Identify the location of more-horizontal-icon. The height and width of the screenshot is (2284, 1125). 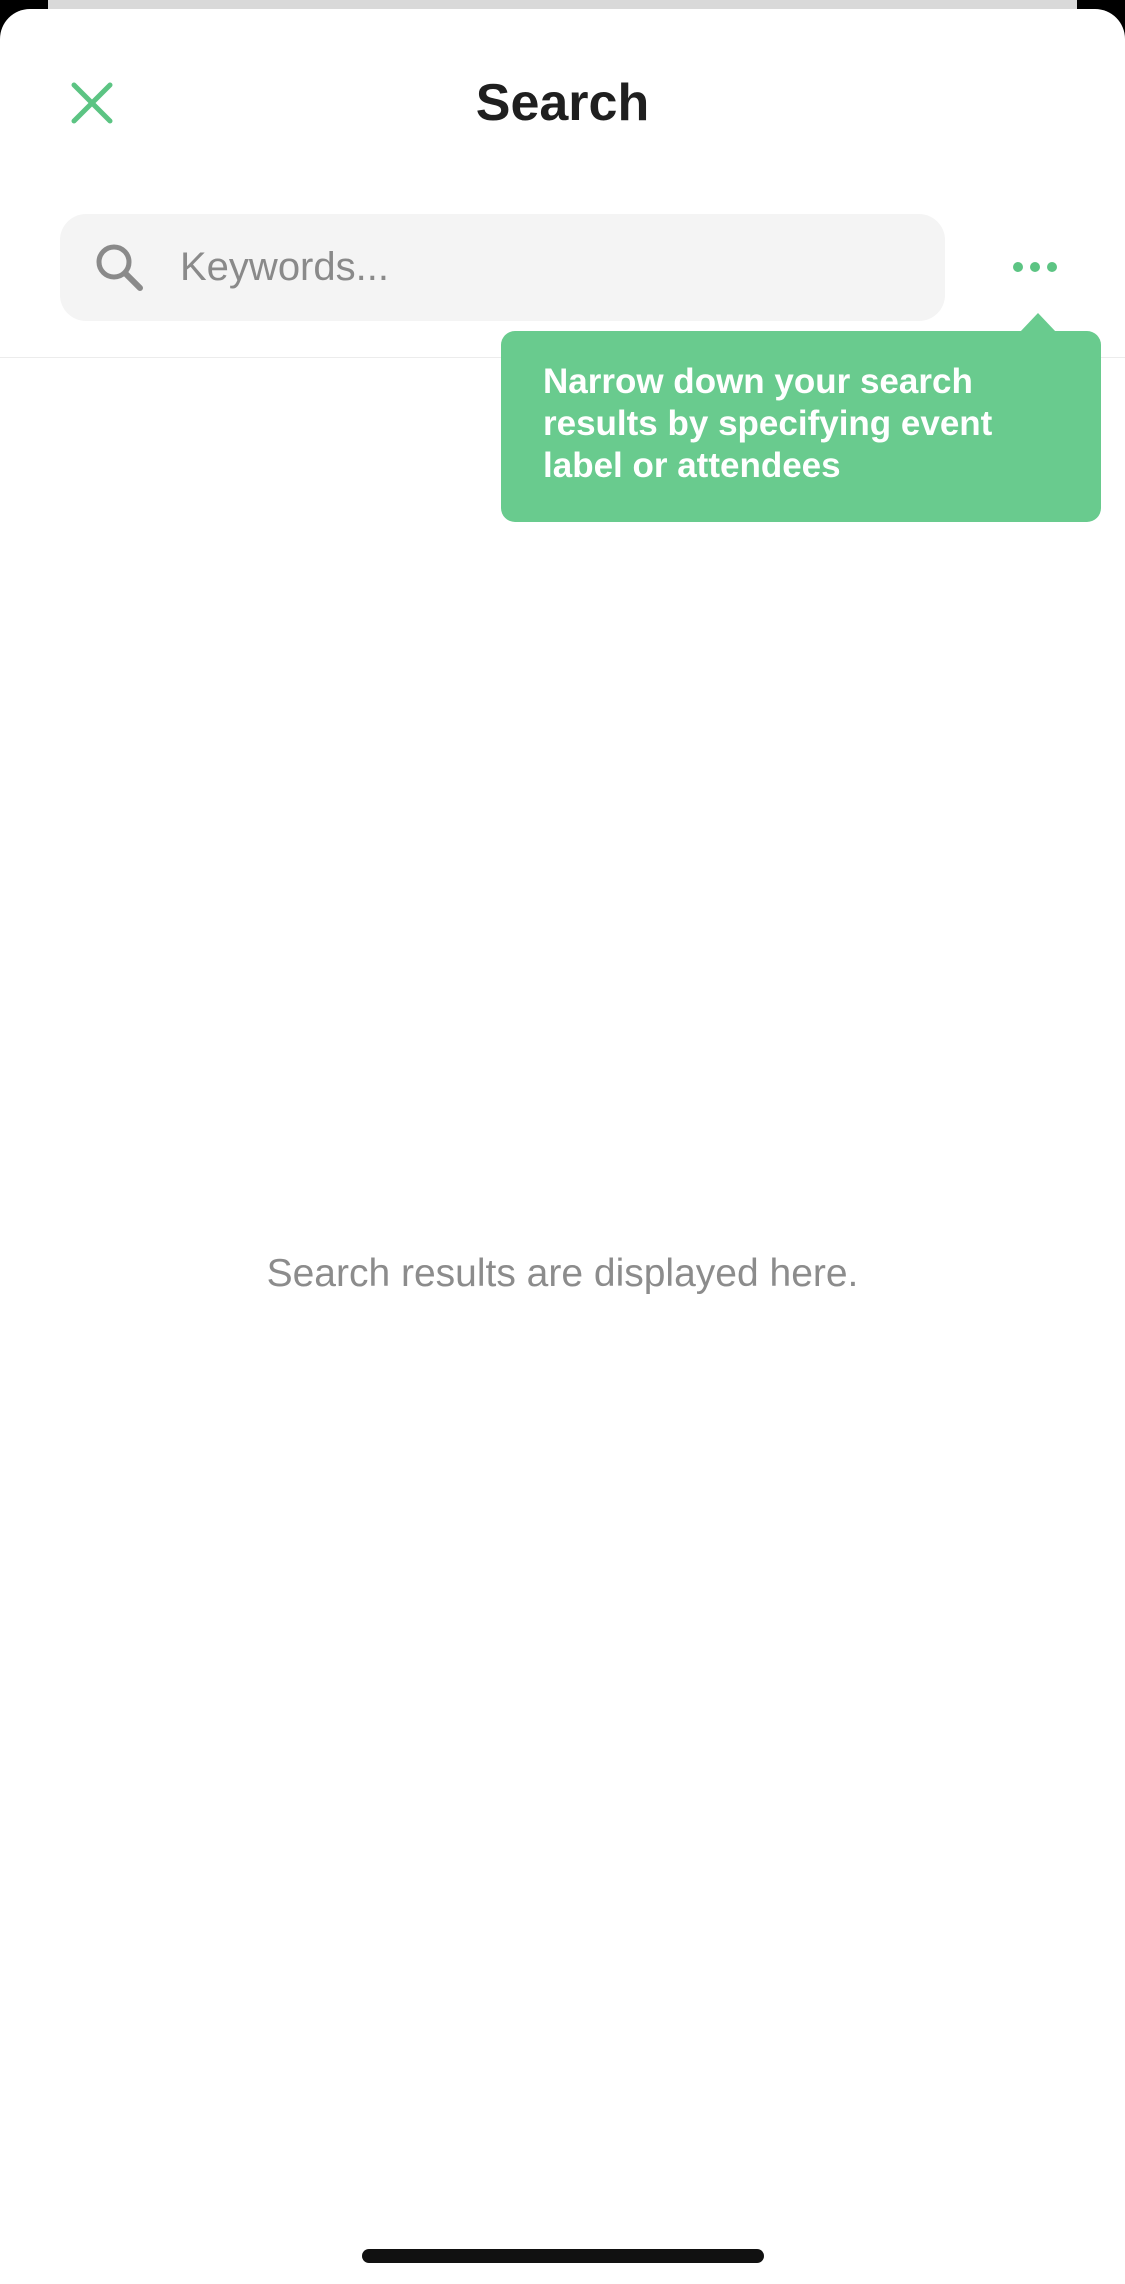
(1018, 267).